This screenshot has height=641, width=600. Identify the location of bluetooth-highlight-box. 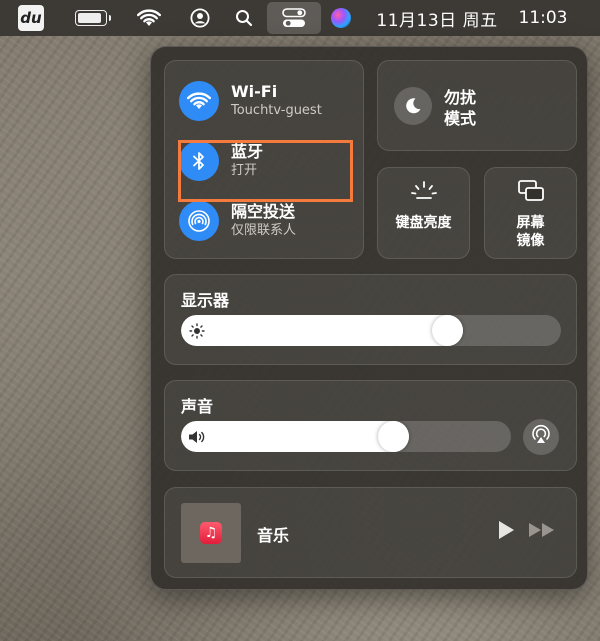
(265, 171).